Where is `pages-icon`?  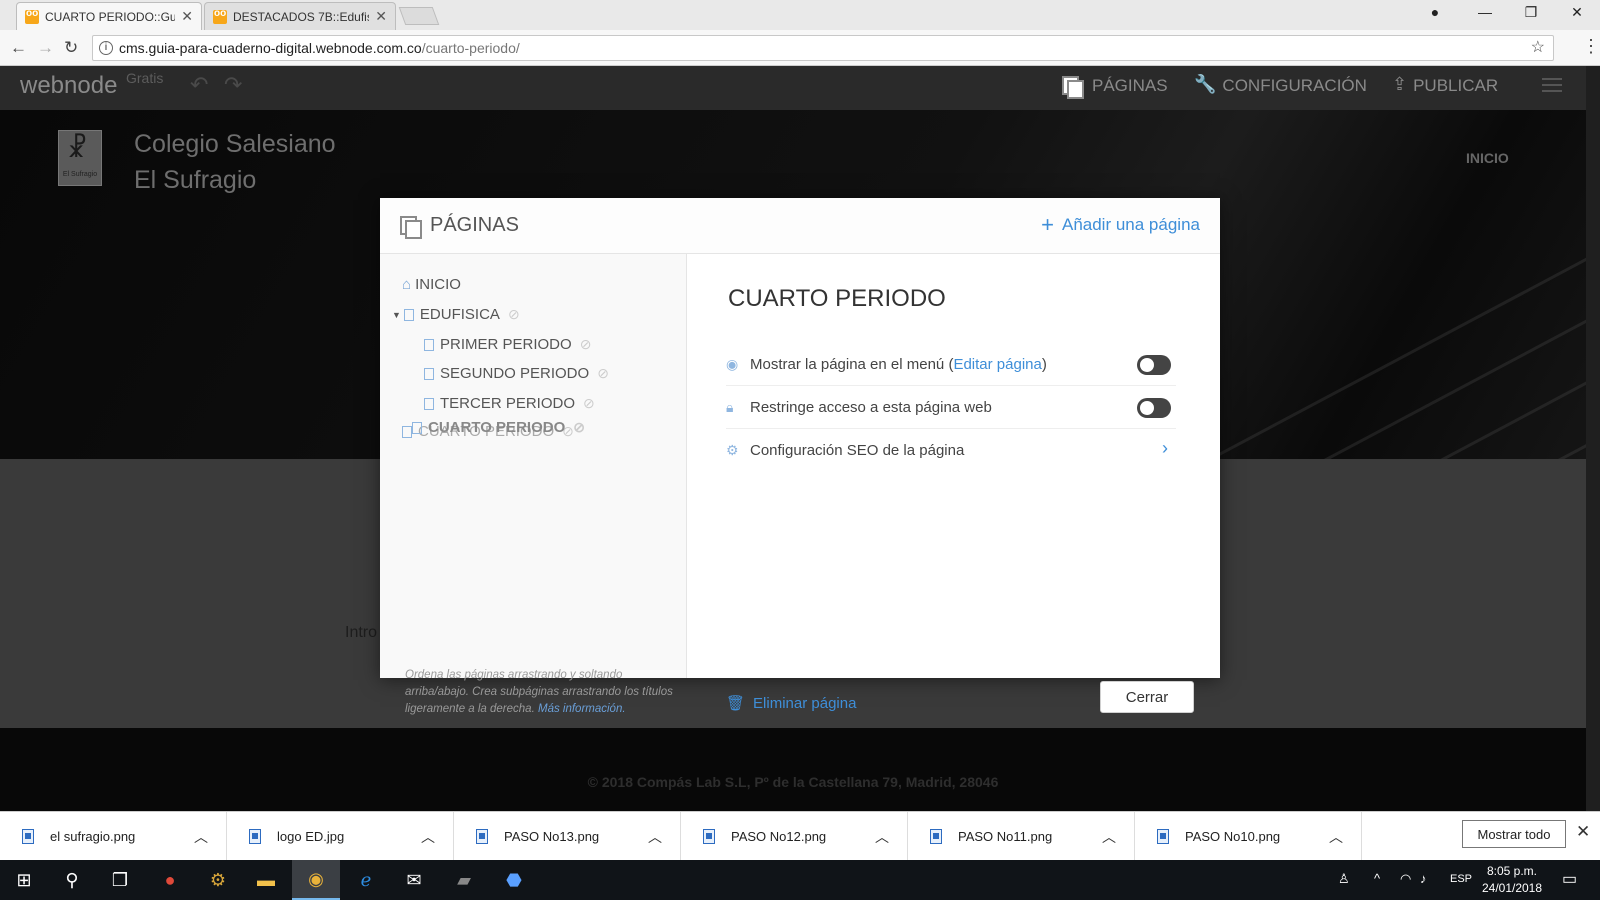 pages-icon is located at coordinates (1073, 87).